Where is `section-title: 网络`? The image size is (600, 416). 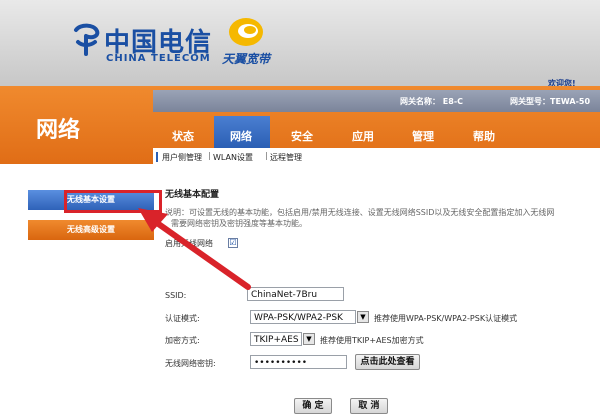 section-title: 网络 is located at coordinates (58, 130).